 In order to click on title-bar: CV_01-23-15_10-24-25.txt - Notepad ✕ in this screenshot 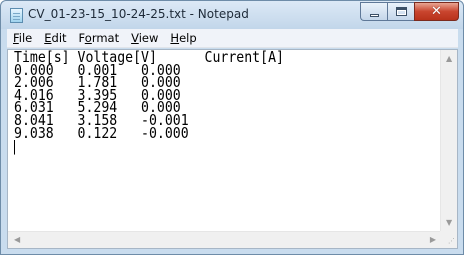, I will do `click(232, 15)`.